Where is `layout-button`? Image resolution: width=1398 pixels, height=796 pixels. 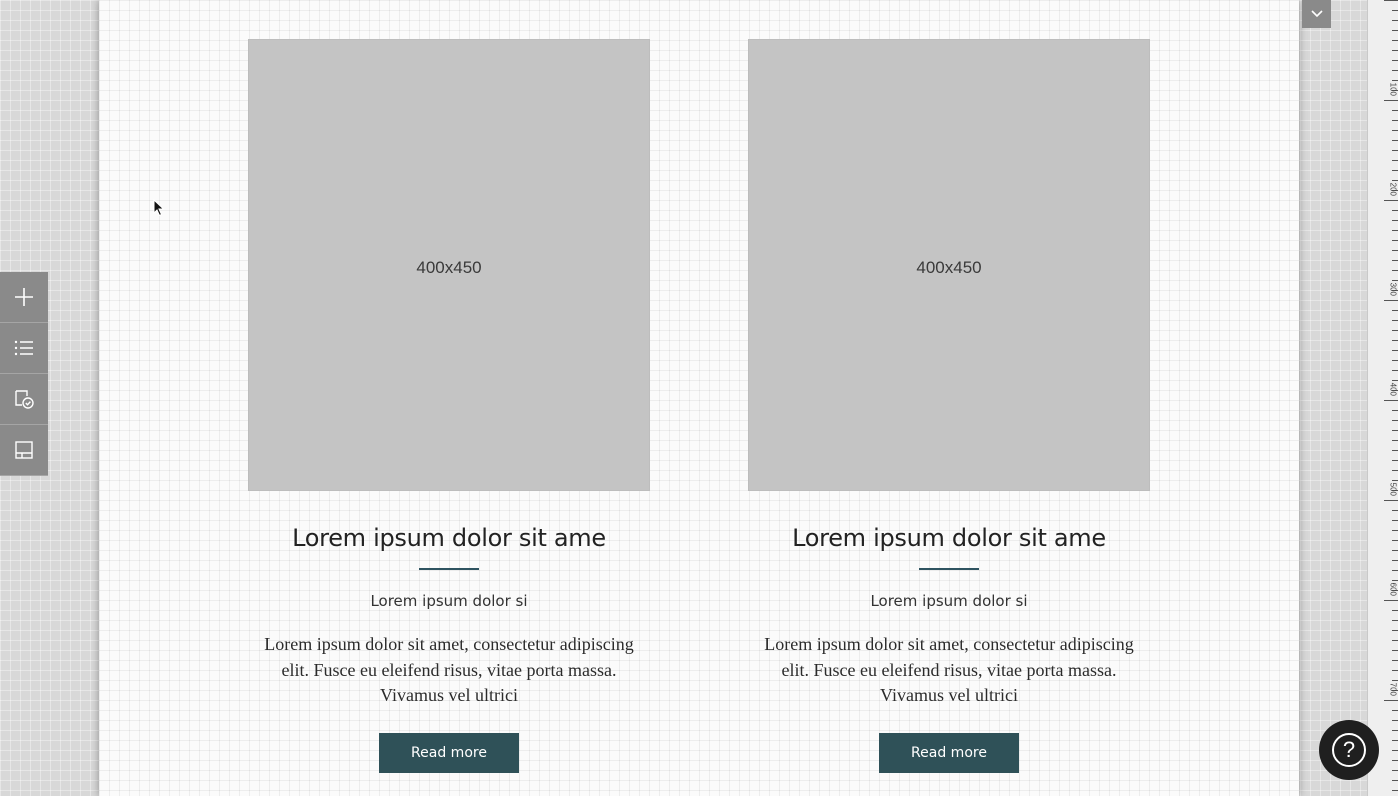 layout-button is located at coordinates (24, 450).